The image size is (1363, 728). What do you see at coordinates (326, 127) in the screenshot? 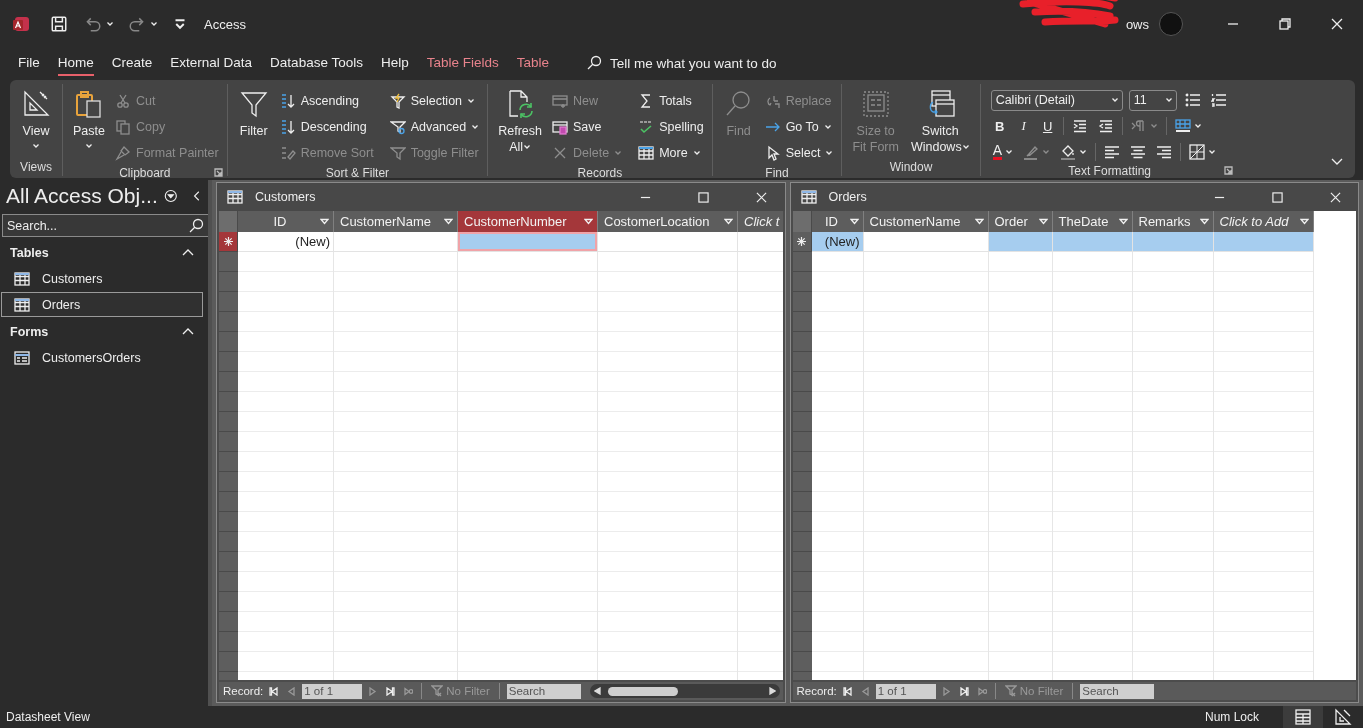
I see `descending-button: Descending` at bounding box center [326, 127].